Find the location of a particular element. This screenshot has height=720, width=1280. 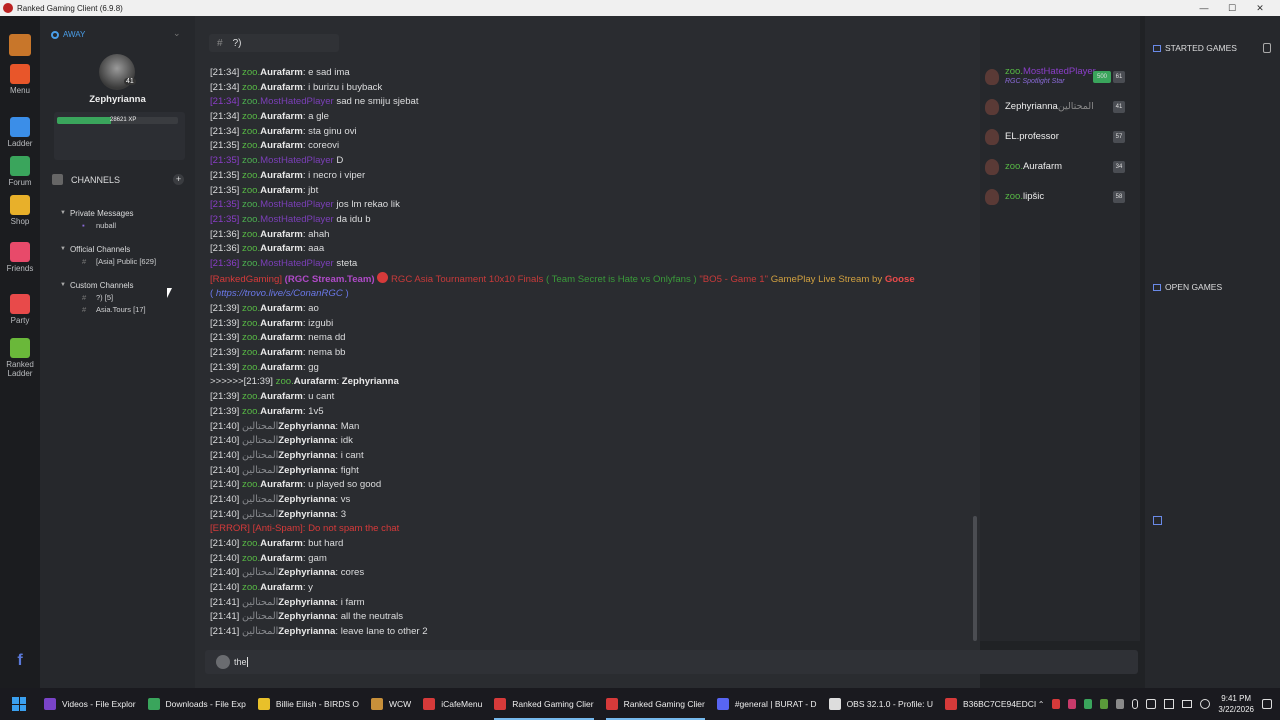

started-games-header: STARTED GAMES is located at coordinates (1195, 48).